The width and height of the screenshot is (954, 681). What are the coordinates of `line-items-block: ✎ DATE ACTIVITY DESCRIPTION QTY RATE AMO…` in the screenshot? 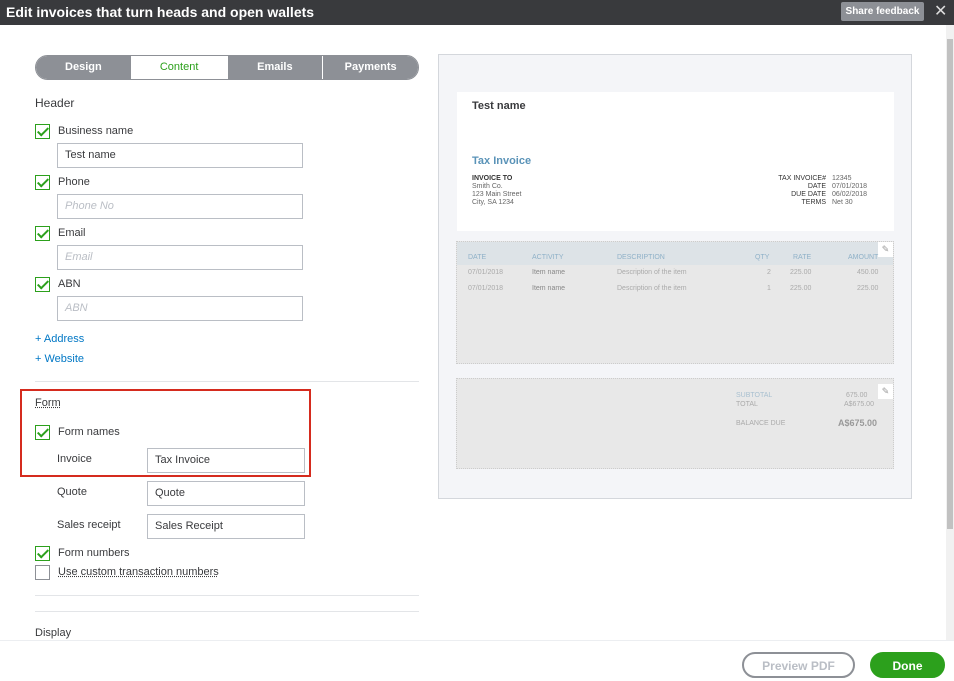 It's located at (675, 302).